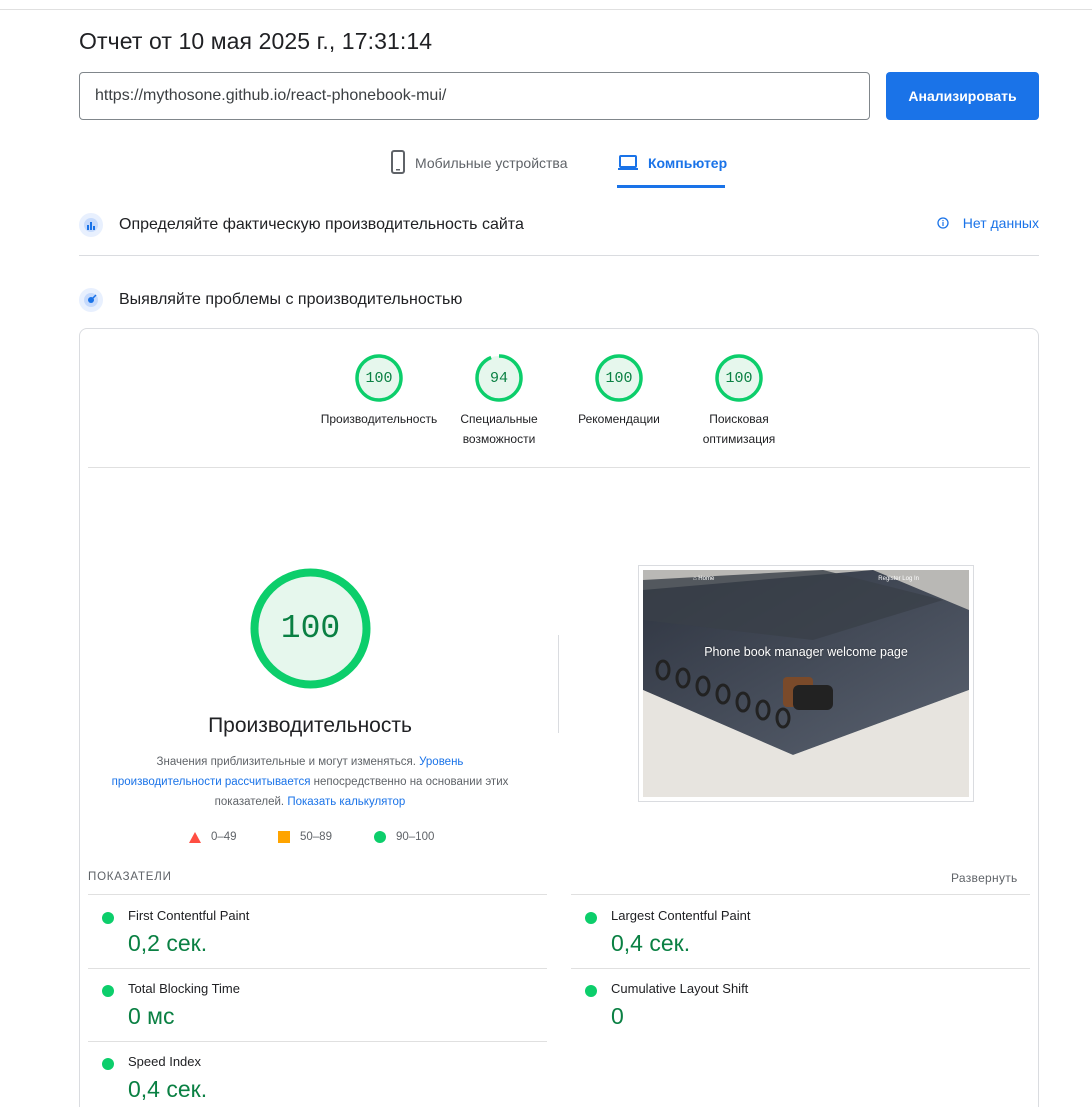 The image size is (1092, 1107). What do you see at coordinates (316, 837) in the screenshot?
I see `legend-range: 50–89` at bounding box center [316, 837].